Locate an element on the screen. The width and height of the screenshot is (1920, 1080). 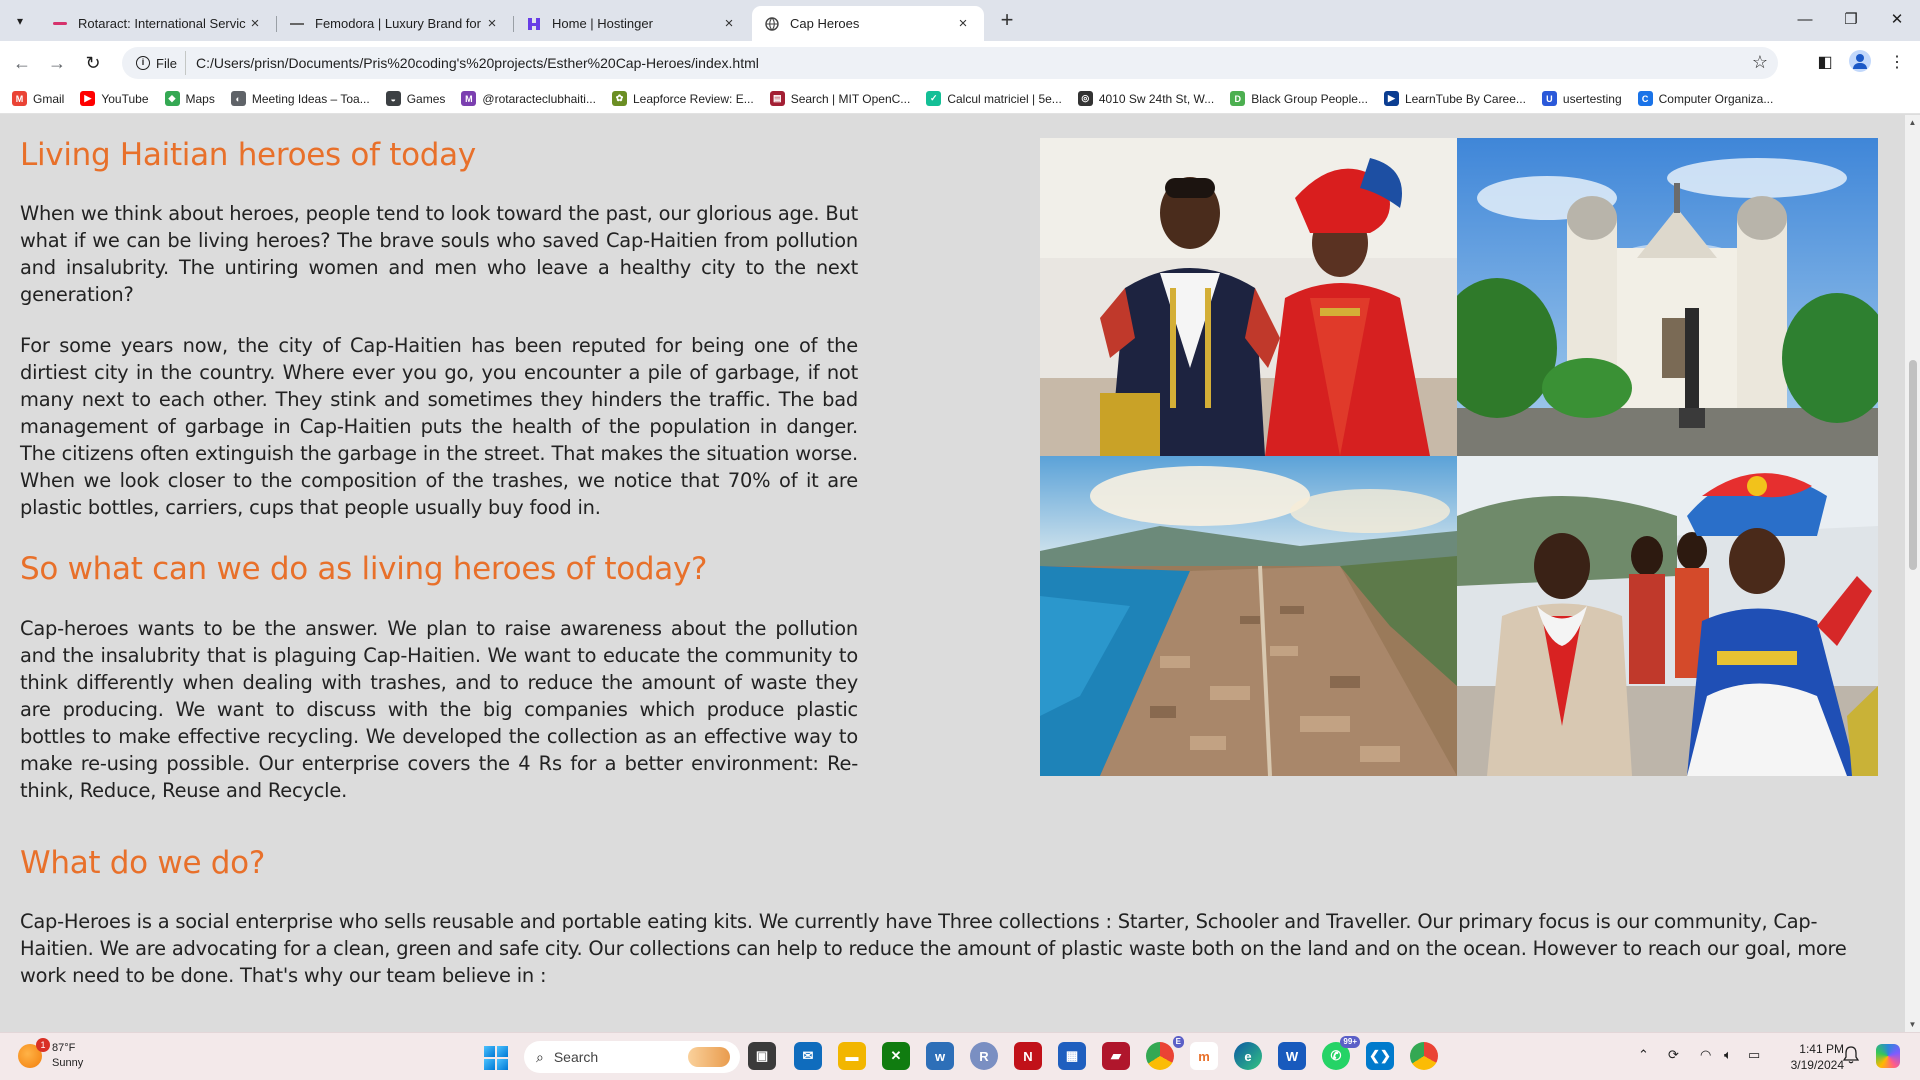
scheme-label: File is located at coordinates (166, 63).